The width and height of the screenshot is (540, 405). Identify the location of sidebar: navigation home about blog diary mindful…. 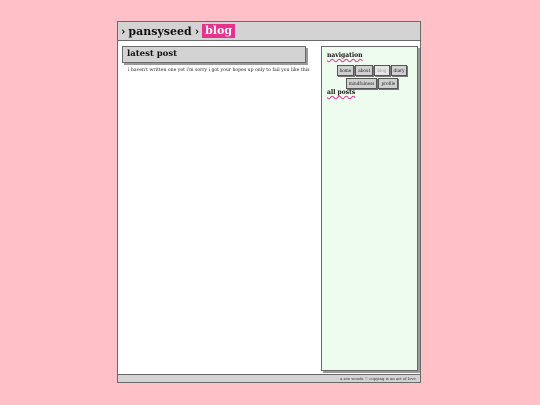
(369, 208).